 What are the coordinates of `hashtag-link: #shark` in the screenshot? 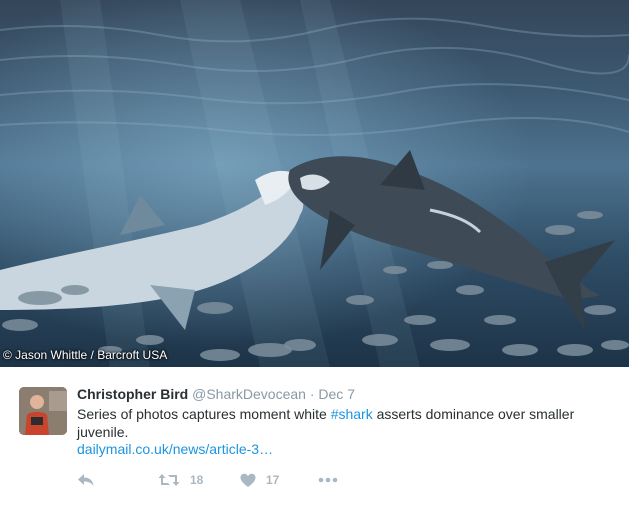 It's located at (352, 414).